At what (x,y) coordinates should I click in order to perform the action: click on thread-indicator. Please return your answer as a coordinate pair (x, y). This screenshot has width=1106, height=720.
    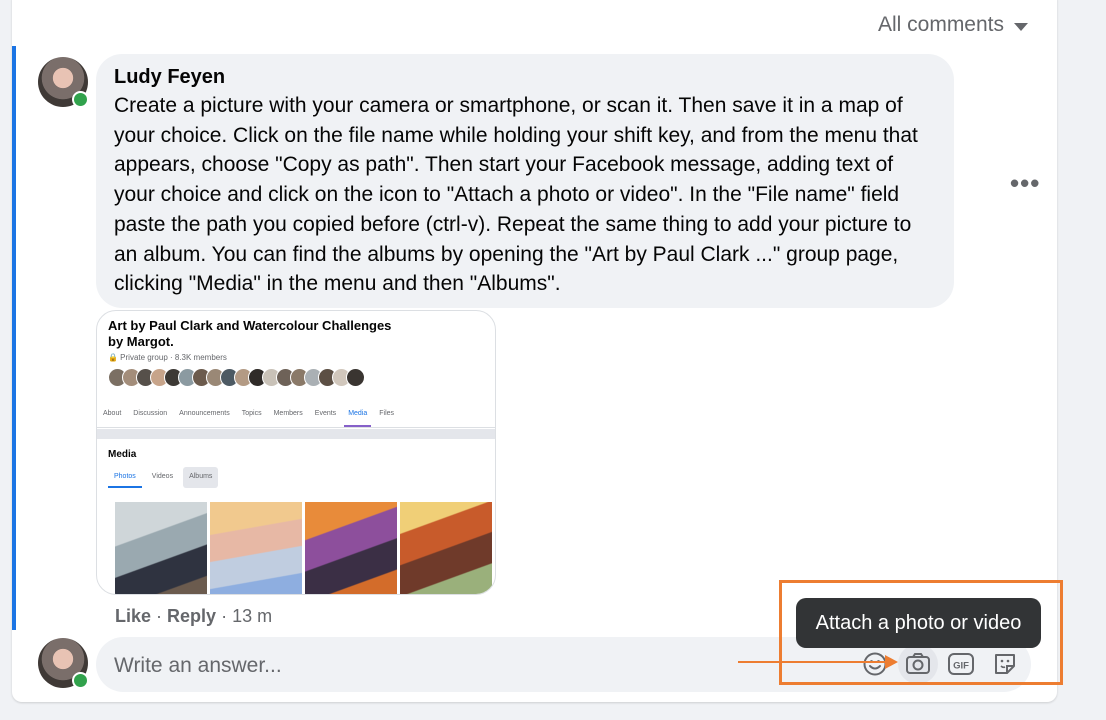
    Looking at the image, I should click on (14, 338).